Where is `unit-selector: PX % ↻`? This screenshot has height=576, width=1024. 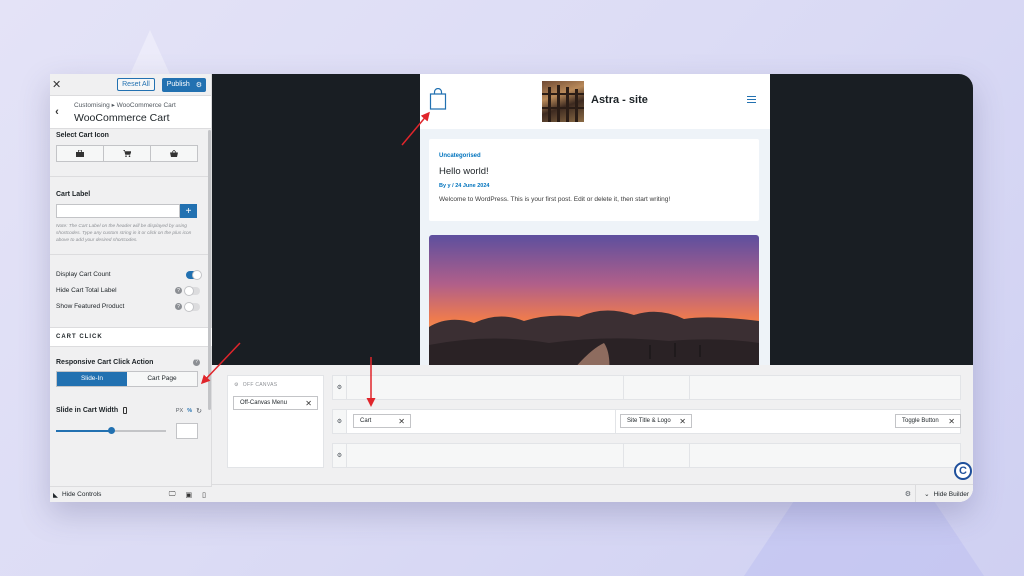
unit-selector: PX % ↻ is located at coordinates (189, 411).